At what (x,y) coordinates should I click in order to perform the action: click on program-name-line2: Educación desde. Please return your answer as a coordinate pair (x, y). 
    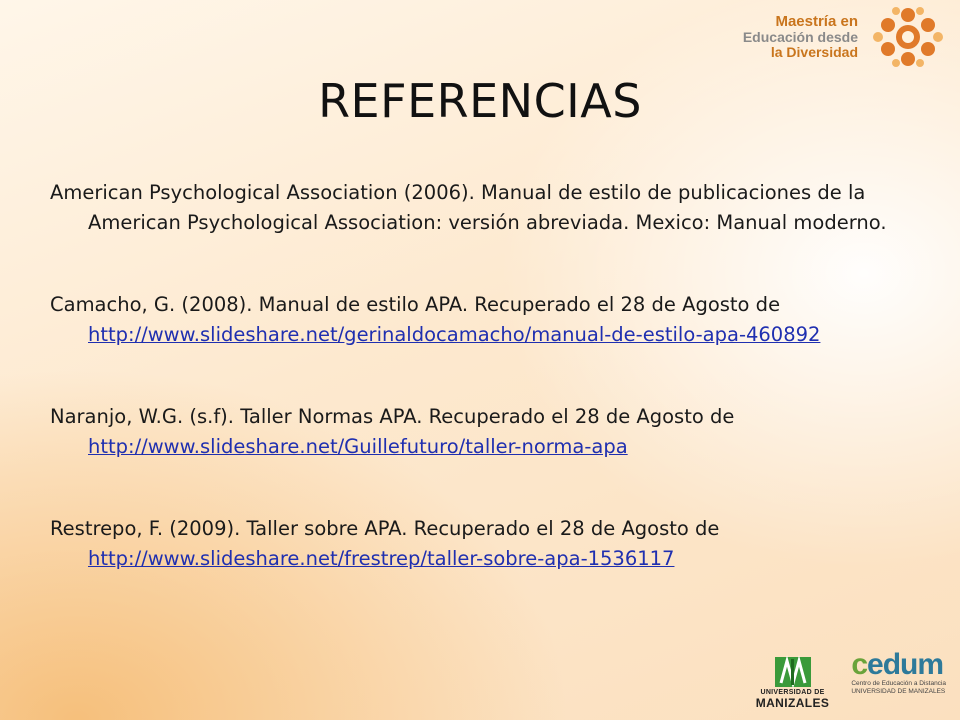
    Looking at the image, I should click on (800, 37).